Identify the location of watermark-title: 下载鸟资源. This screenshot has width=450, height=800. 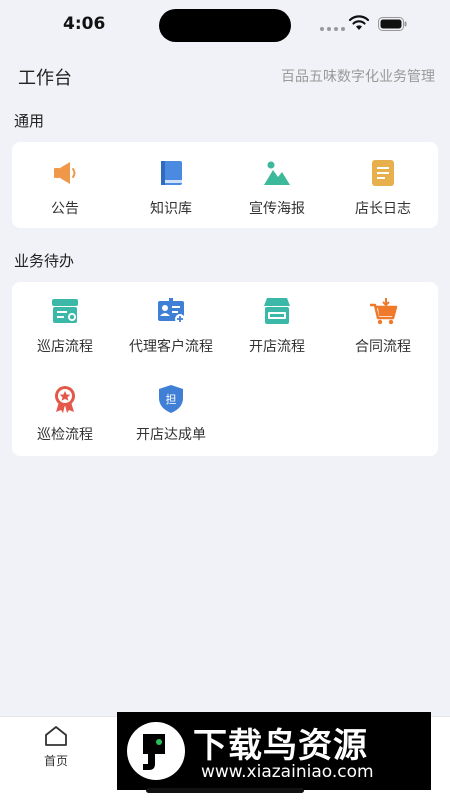
(280, 746).